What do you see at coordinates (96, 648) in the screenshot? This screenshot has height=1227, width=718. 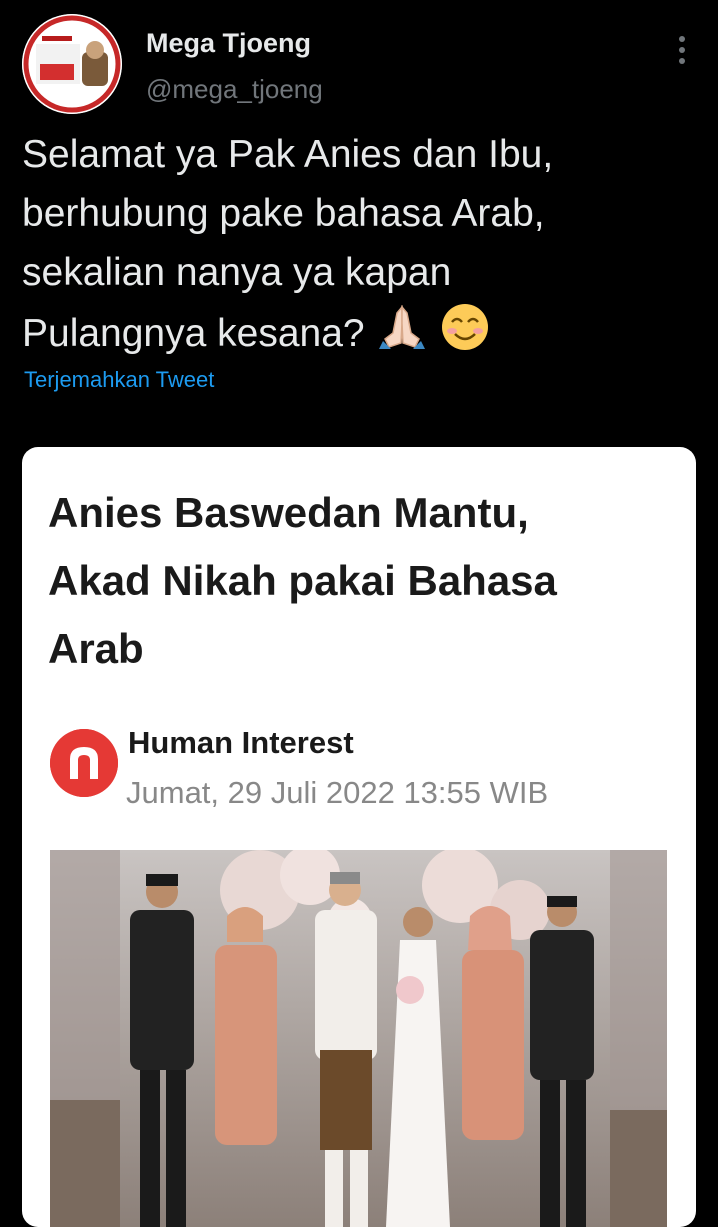 I see `headline-line: Arab` at bounding box center [96, 648].